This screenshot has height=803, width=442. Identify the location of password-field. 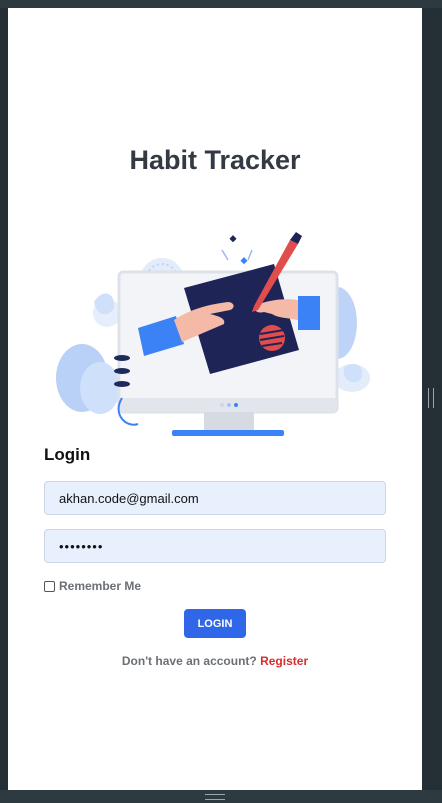
(215, 546).